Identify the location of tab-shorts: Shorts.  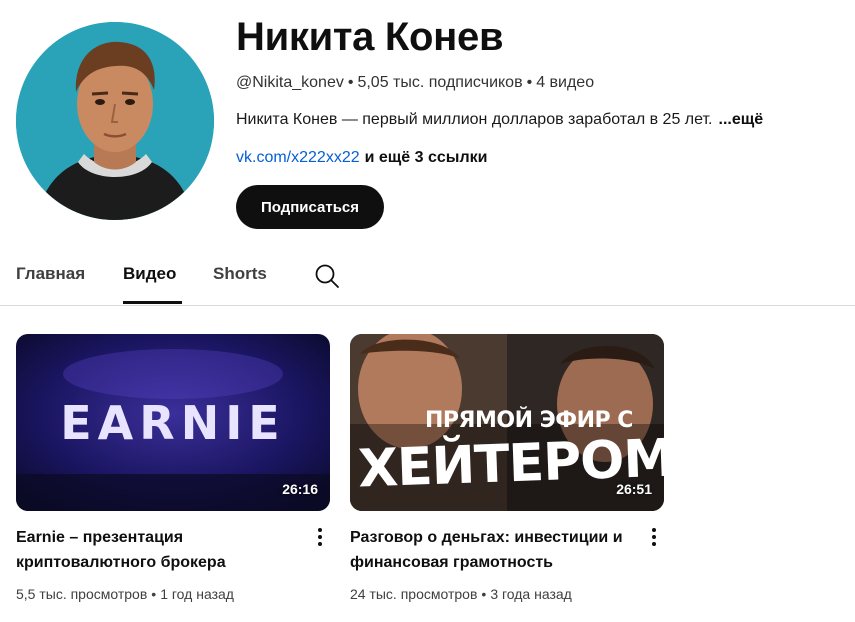
(240, 274).